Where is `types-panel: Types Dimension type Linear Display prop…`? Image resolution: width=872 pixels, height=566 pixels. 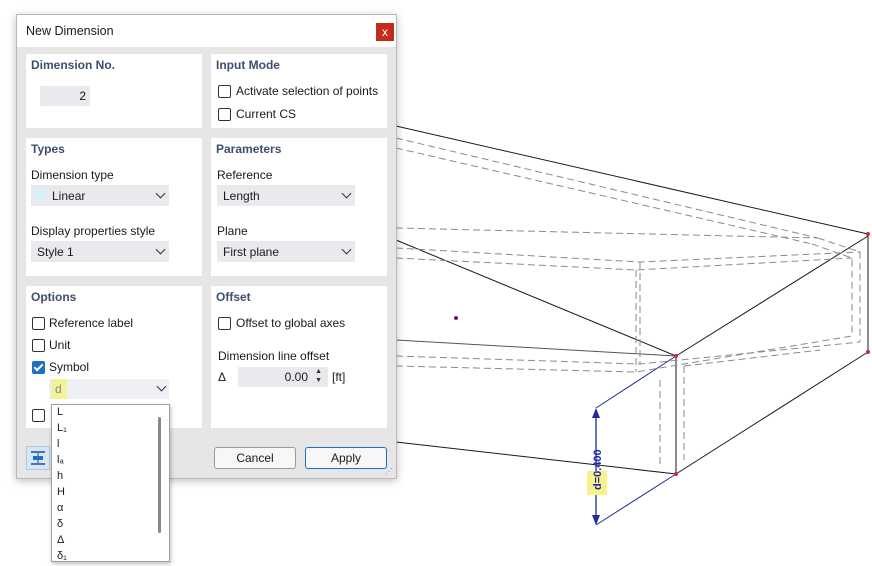
types-panel: Types Dimension type Linear Display prop… is located at coordinates (114, 207).